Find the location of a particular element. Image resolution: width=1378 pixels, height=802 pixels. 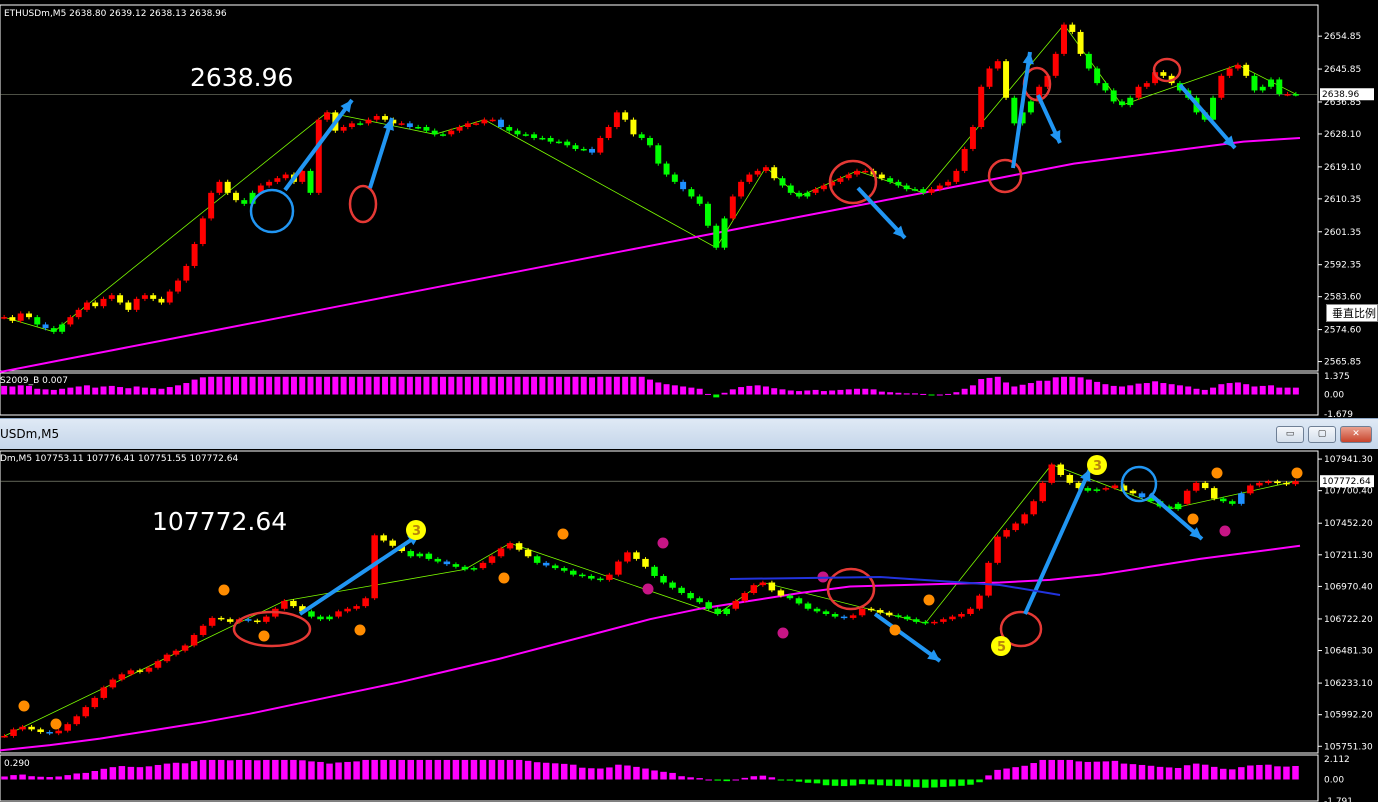

axis-tick-label: 106233.10 is located at coordinates (1348, 684).